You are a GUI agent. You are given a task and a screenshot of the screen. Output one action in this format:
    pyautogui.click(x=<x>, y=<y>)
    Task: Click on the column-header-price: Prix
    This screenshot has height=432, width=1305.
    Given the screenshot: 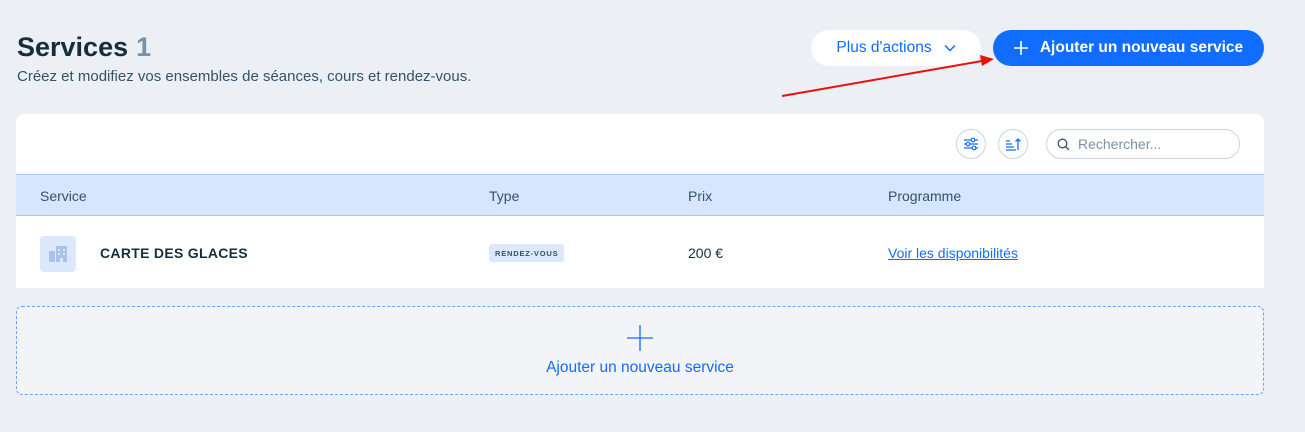 What is the action you would take?
    pyautogui.click(x=700, y=196)
    